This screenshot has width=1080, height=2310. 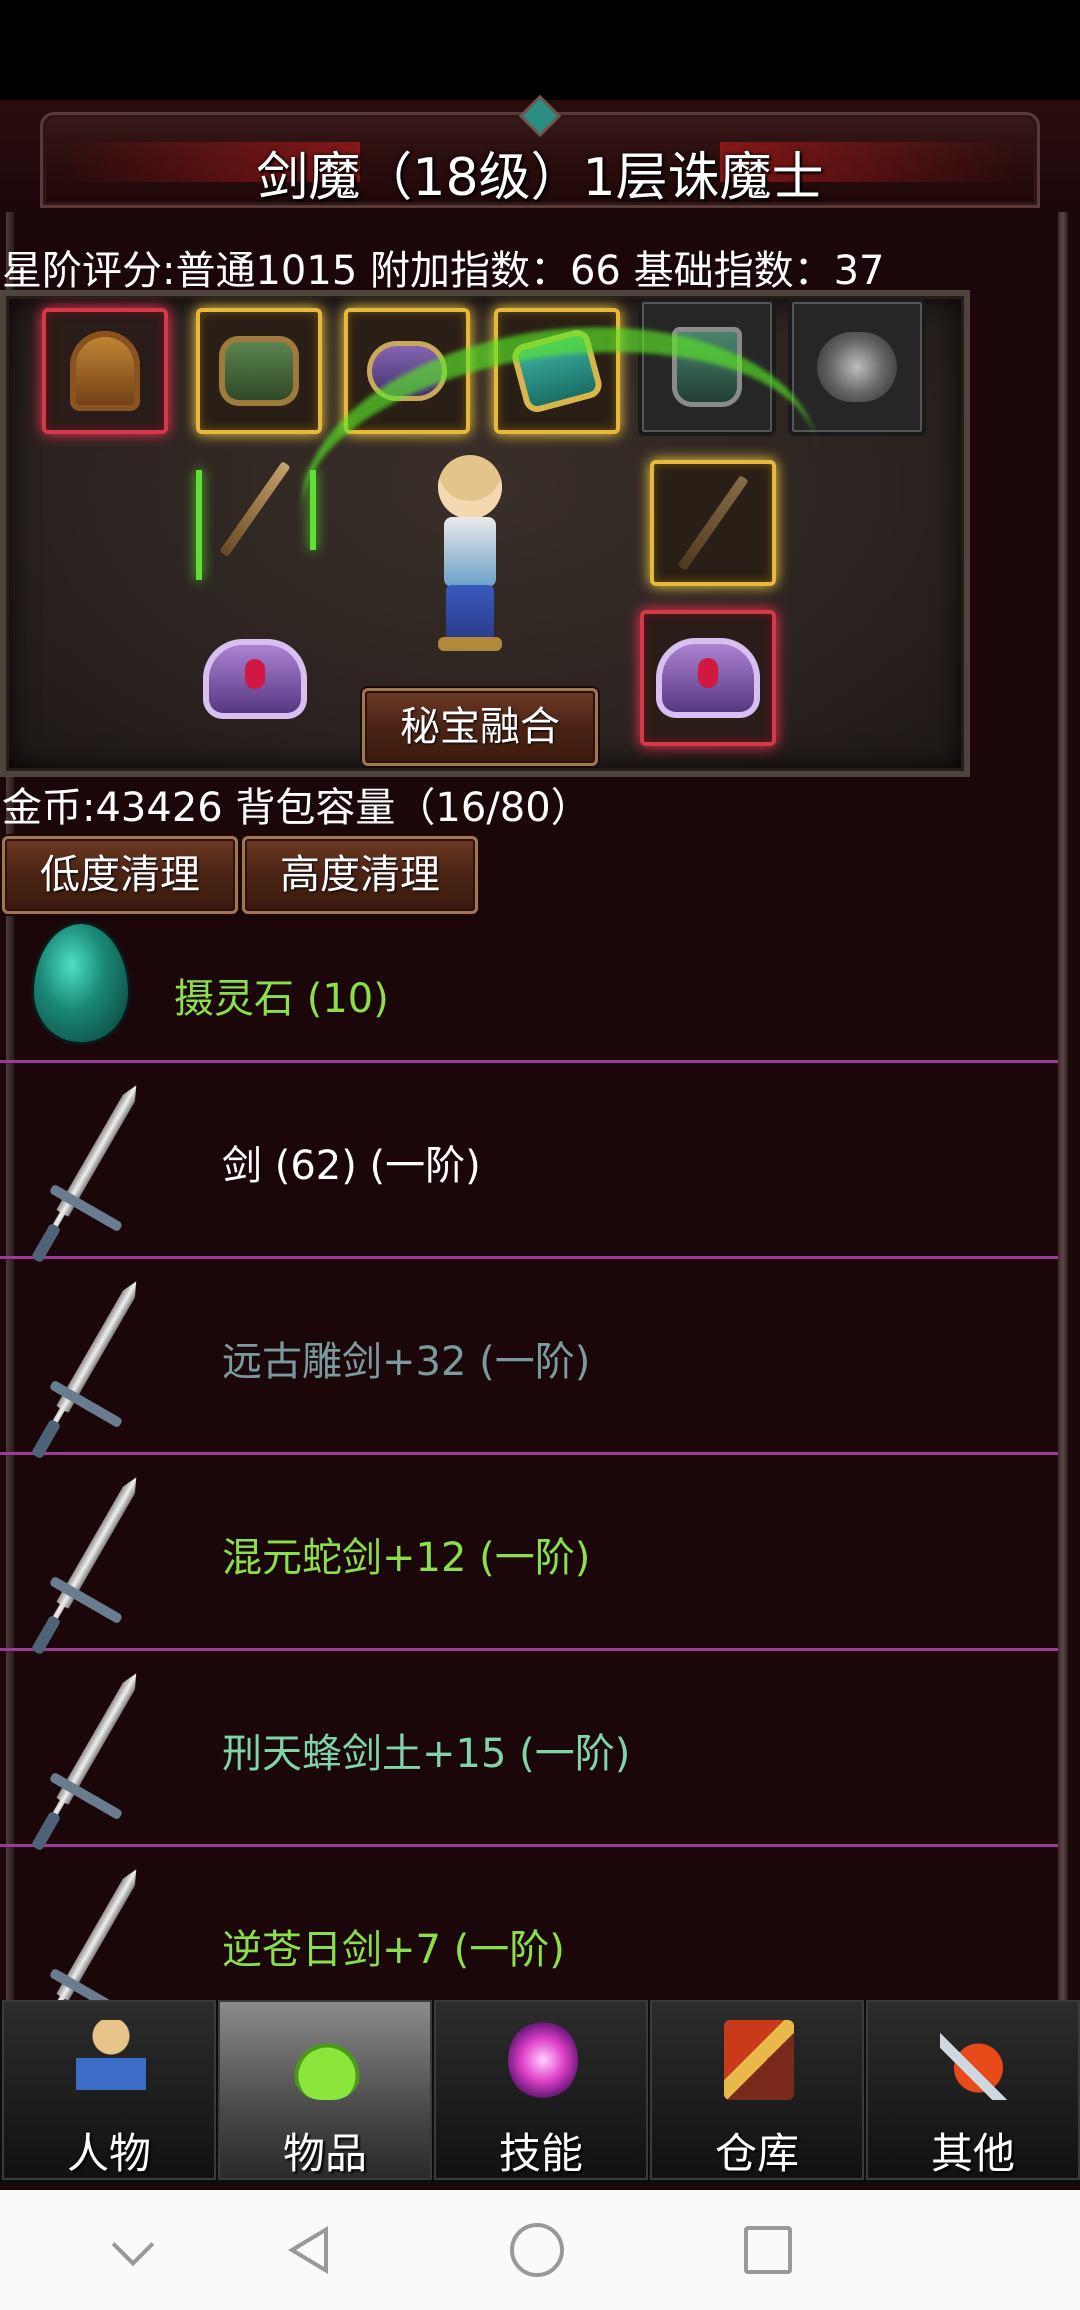 What do you see at coordinates (406, 1362) in the screenshot?
I see `item-name: 远古雕剑+32 (一阶)` at bounding box center [406, 1362].